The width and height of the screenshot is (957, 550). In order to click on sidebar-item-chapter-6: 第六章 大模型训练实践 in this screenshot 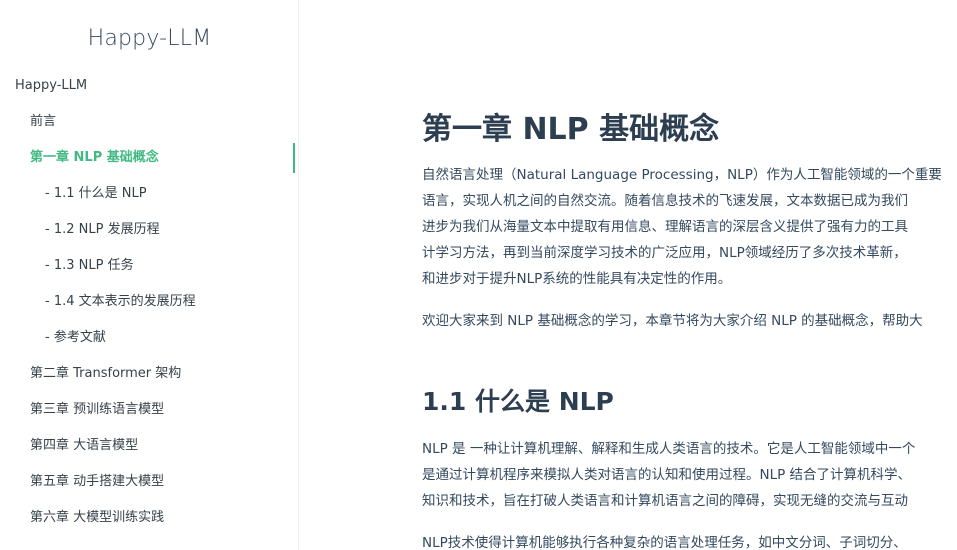, I will do `click(149, 518)`.